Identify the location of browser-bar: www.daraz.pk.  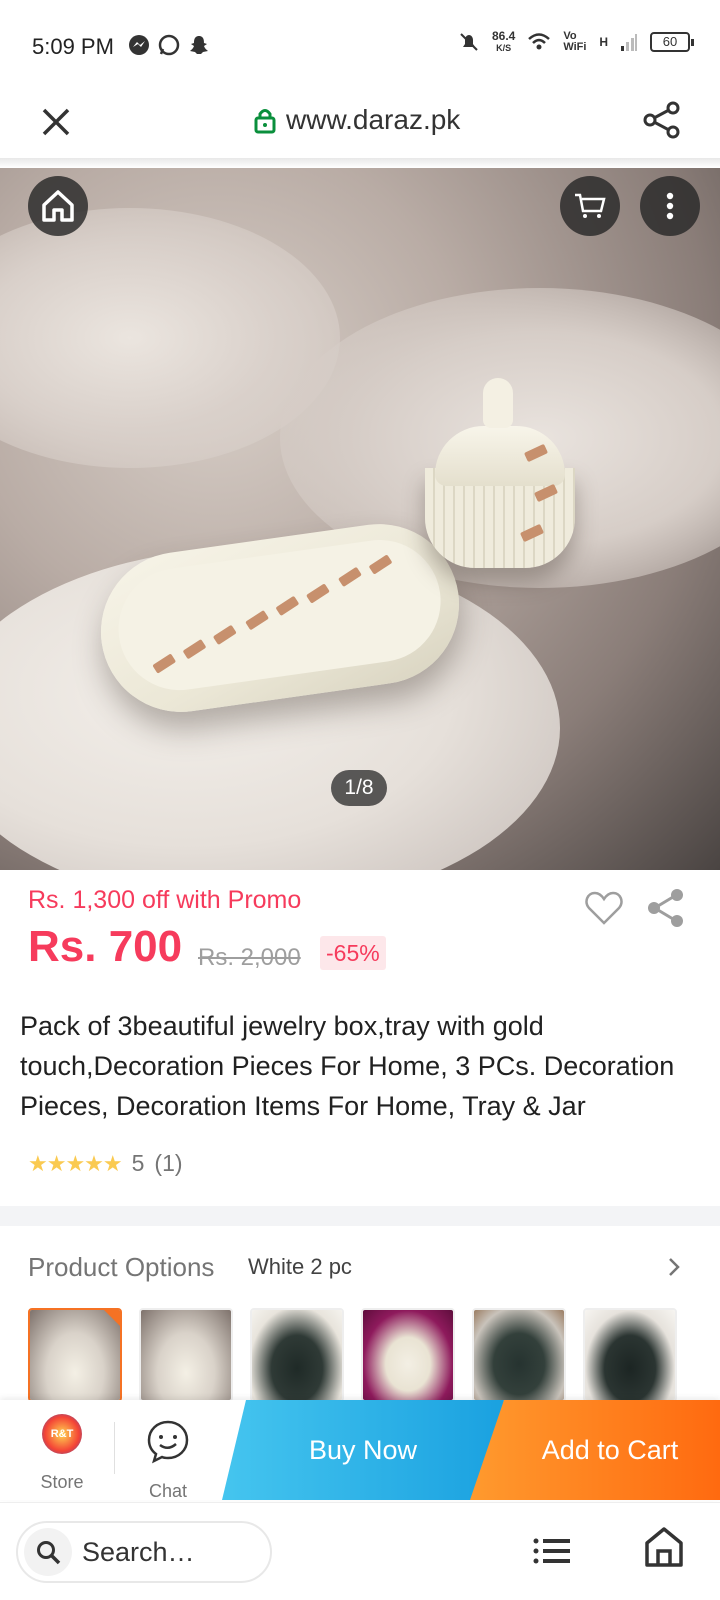
(360, 127).